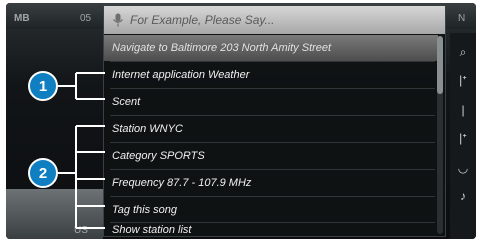 This screenshot has height=242, width=483. What do you see at coordinates (43, 86) in the screenshot?
I see `callout-1: 1` at bounding box center [43, 86].